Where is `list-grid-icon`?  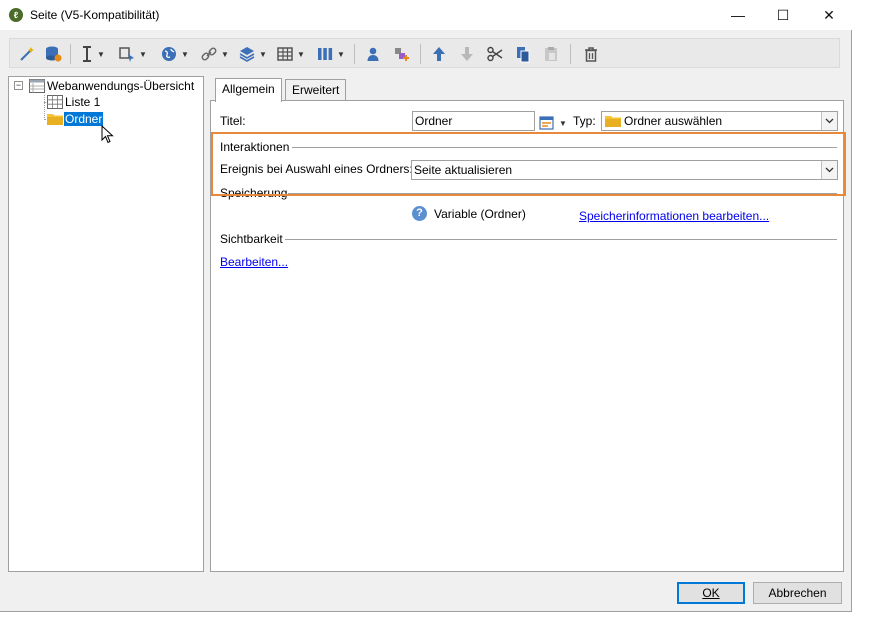 list-grid-icon is located at coordinates (55, 102).